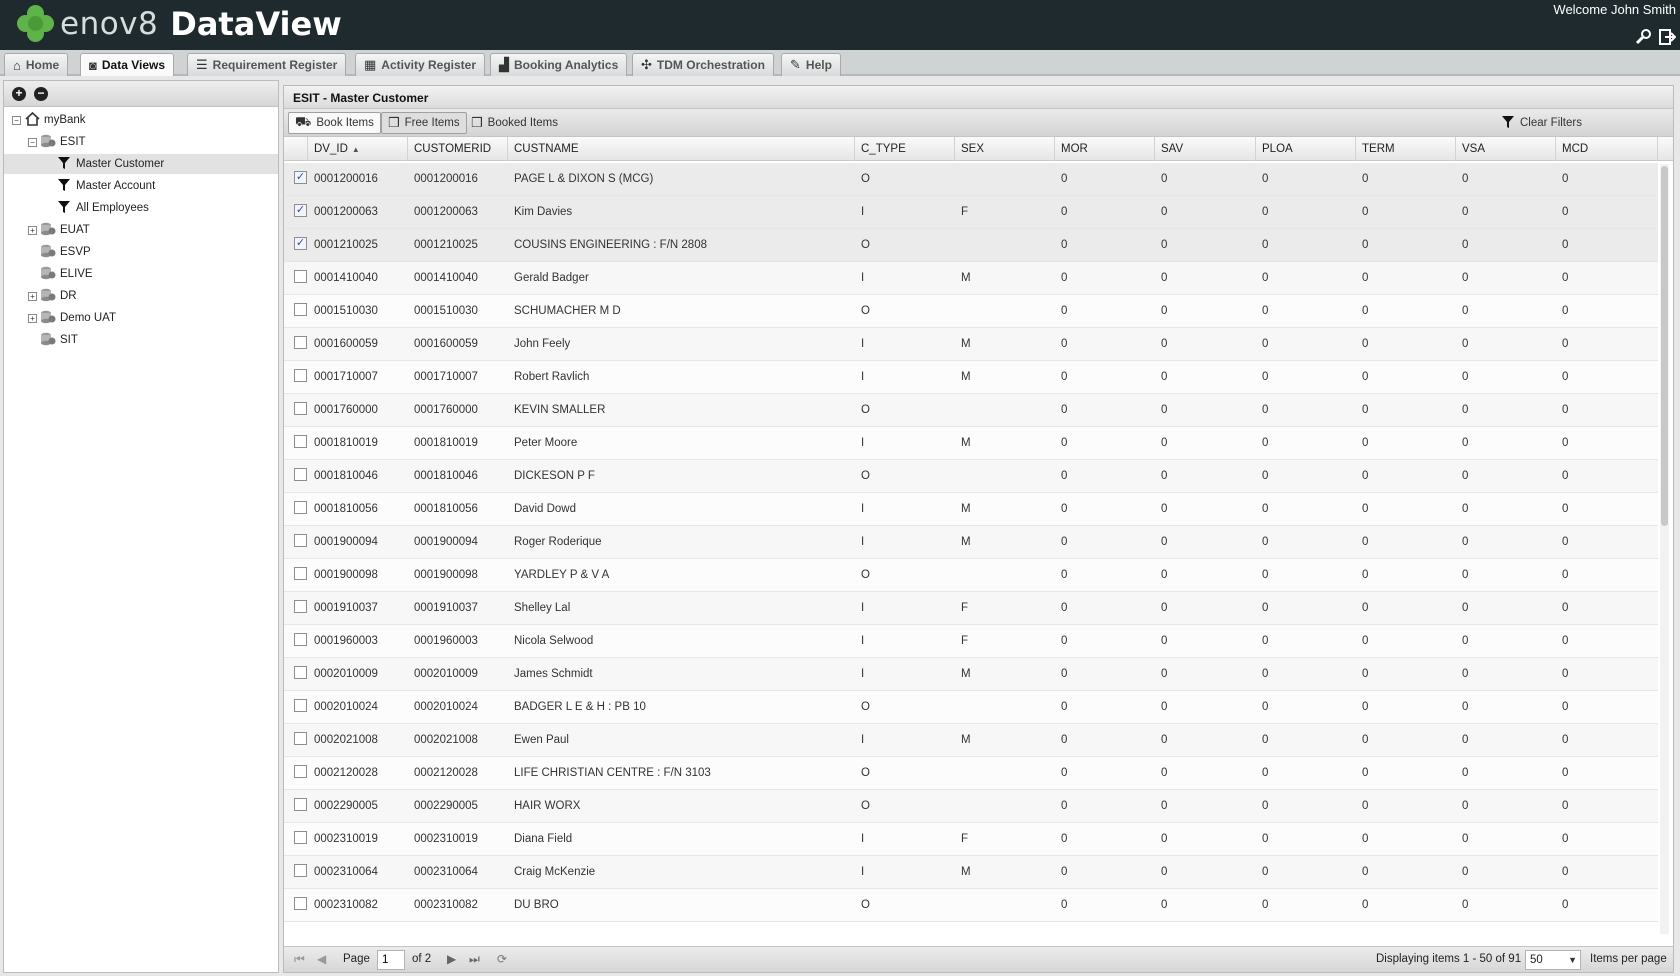 The height and width of the screenshot is (976, 1680). What do you see at coordinates (19, 93) in the screenshot?
I see `expand-all-icon: +` at bounding box center [19, 93].